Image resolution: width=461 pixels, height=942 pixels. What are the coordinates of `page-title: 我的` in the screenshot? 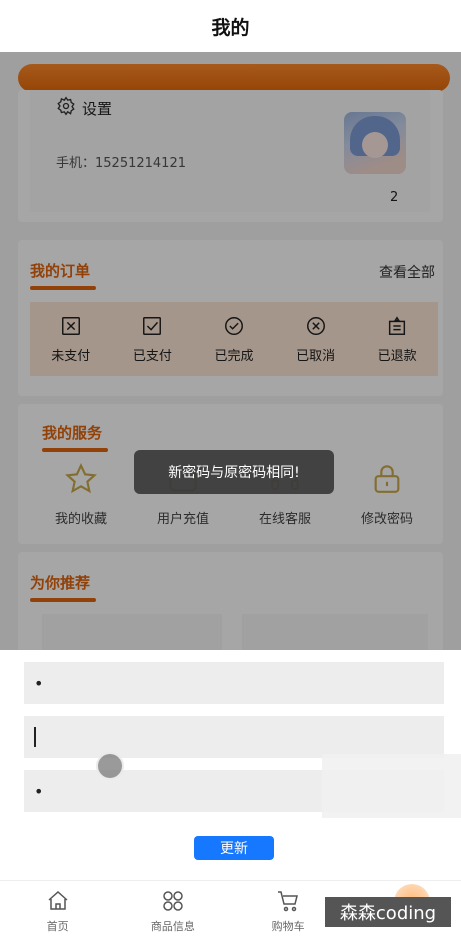 It's located at (230, 27).